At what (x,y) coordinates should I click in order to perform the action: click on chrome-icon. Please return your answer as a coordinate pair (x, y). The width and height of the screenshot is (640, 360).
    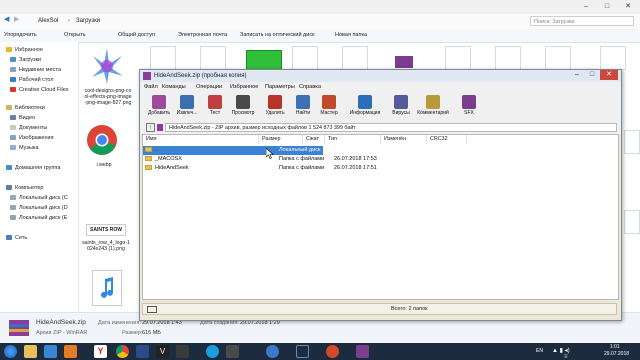
    Looking at the image, I should click on (122, 351).